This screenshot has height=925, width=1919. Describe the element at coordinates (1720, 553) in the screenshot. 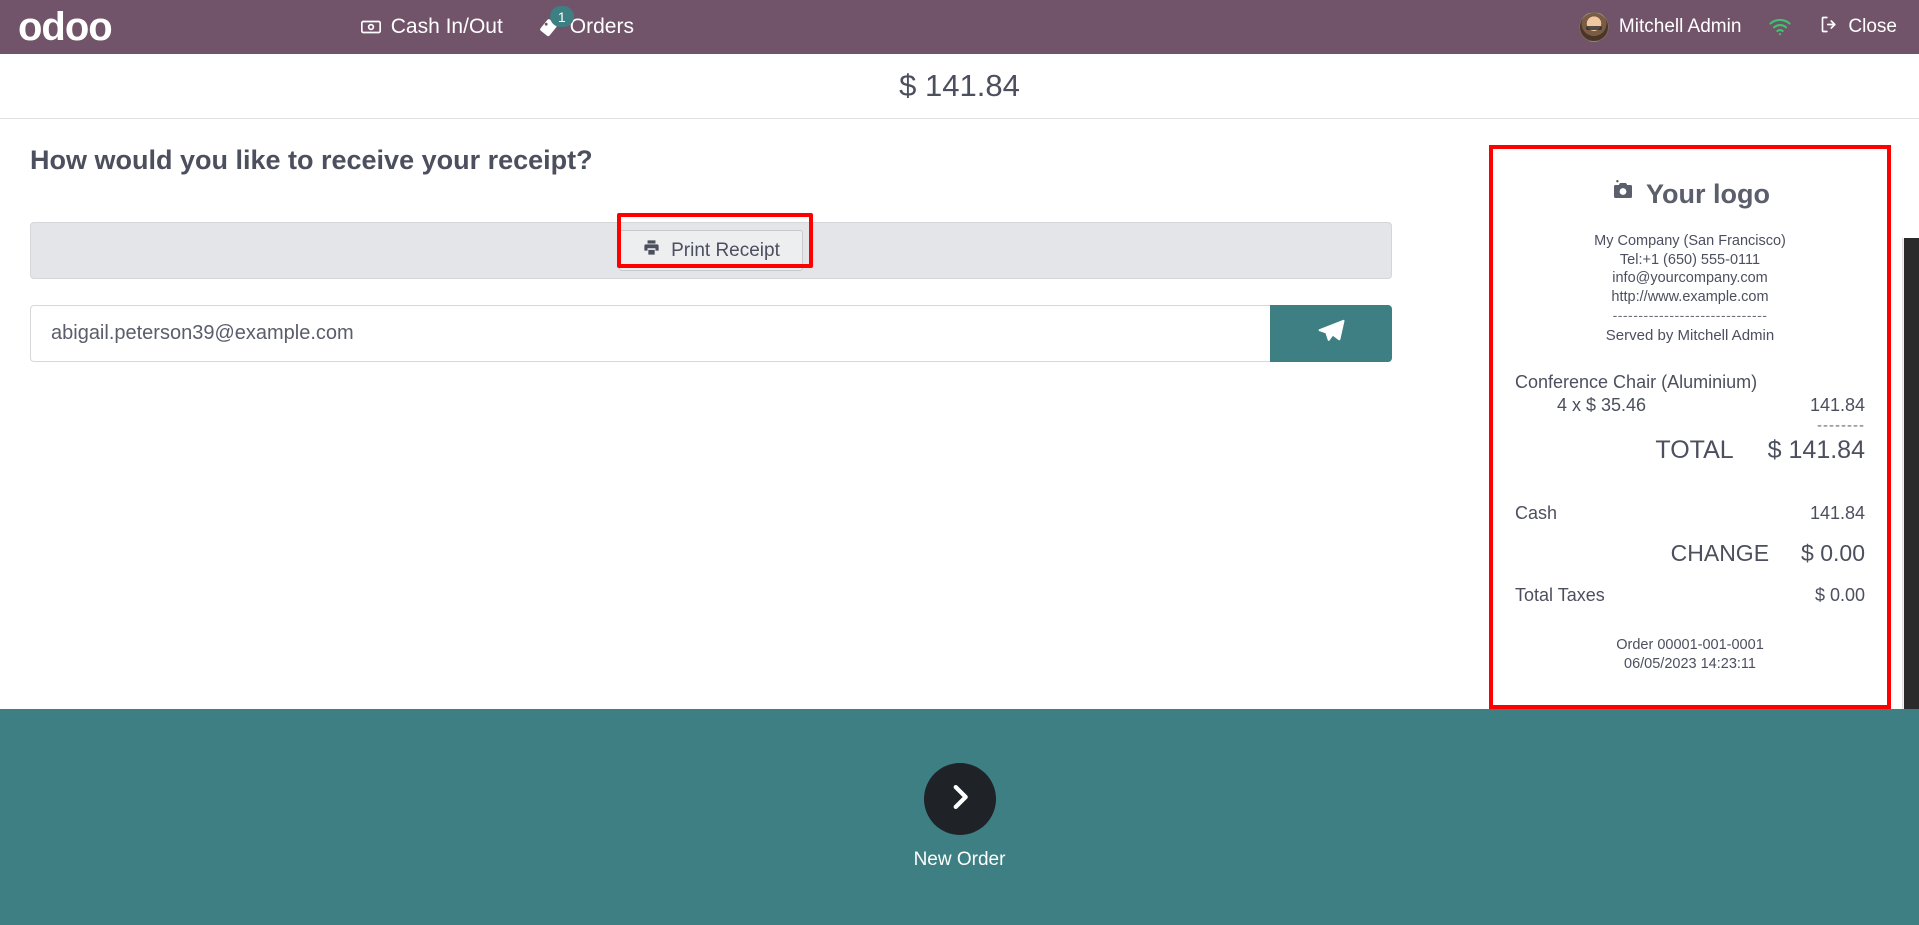

I see `change-label: CHANGE` at that location.